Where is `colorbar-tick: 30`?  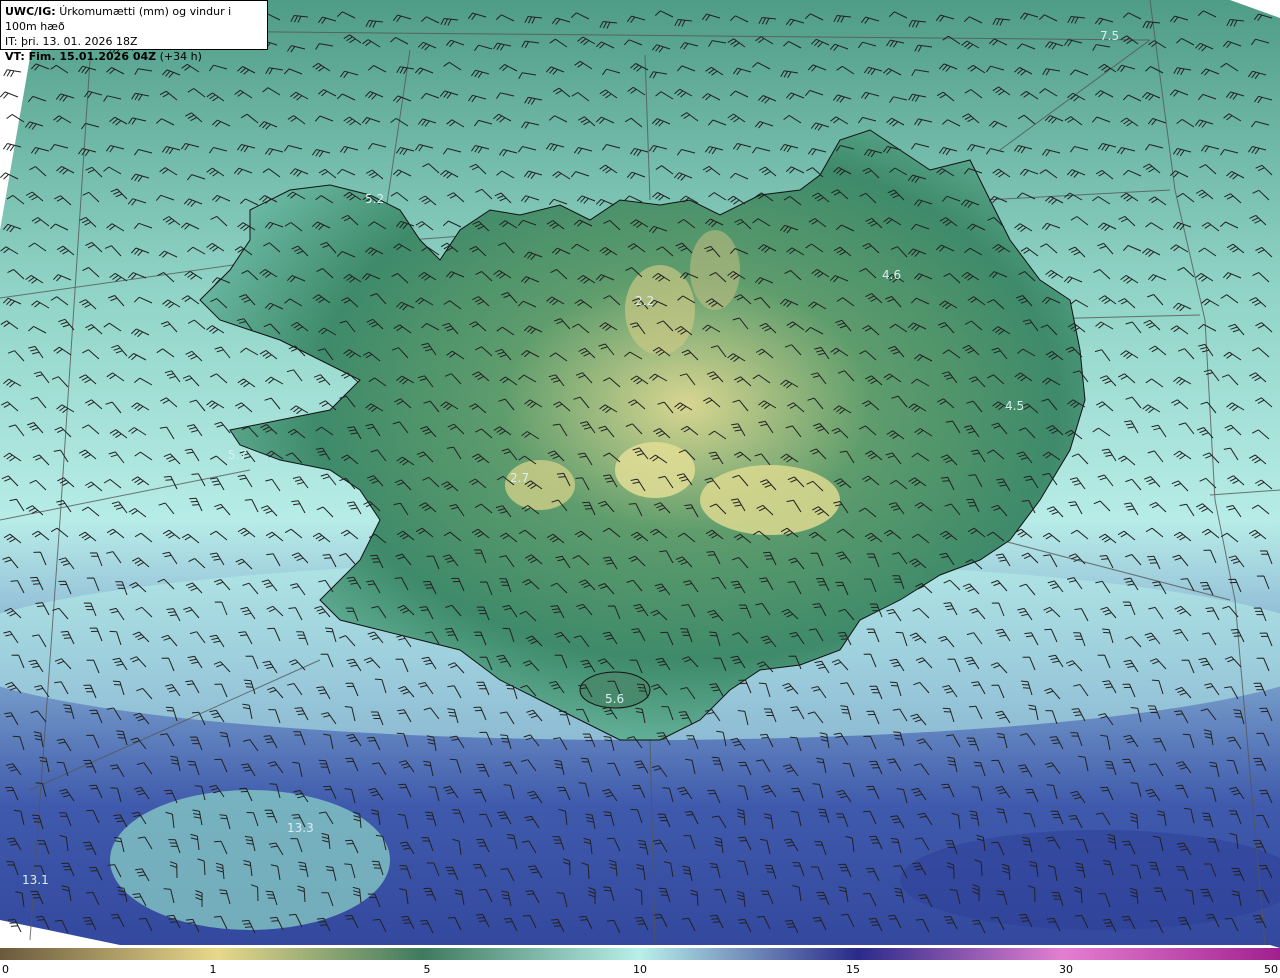 colorbar-tick: 30 is located at coordinates (1066, 969).